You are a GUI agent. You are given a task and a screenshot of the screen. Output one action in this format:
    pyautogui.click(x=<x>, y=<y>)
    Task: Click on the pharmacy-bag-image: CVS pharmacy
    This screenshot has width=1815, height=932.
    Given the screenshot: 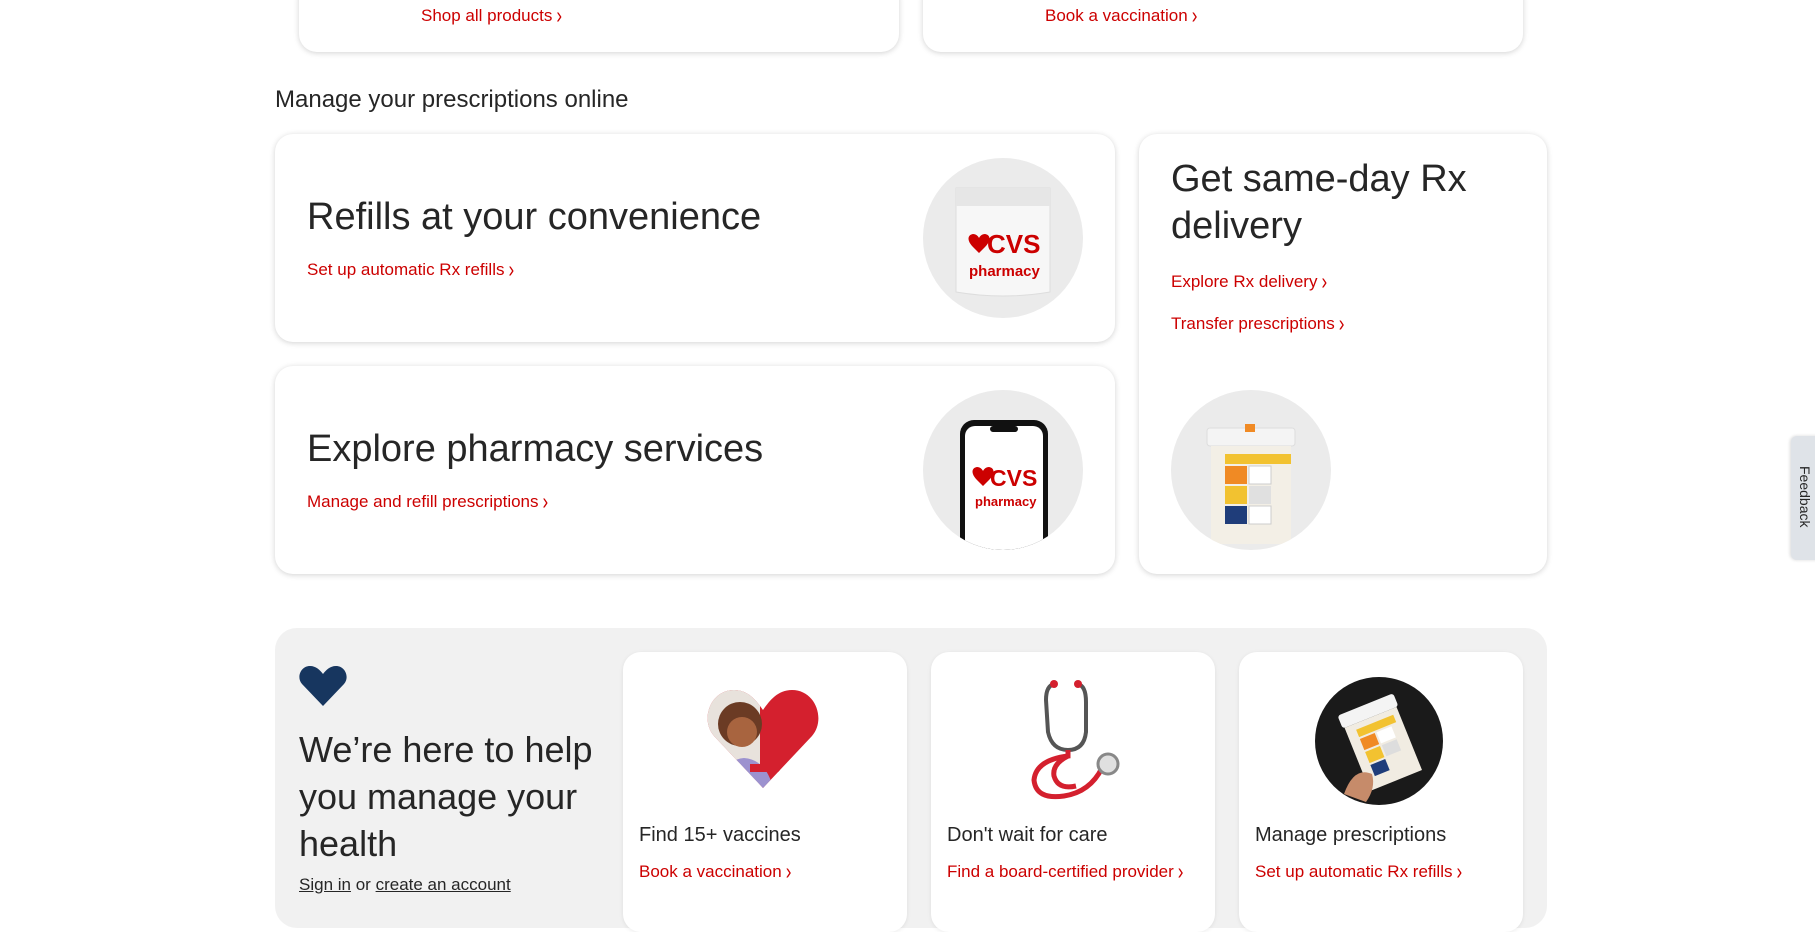 What is the action you would take?
    pyautogui.click(x=1003, y=238)
    